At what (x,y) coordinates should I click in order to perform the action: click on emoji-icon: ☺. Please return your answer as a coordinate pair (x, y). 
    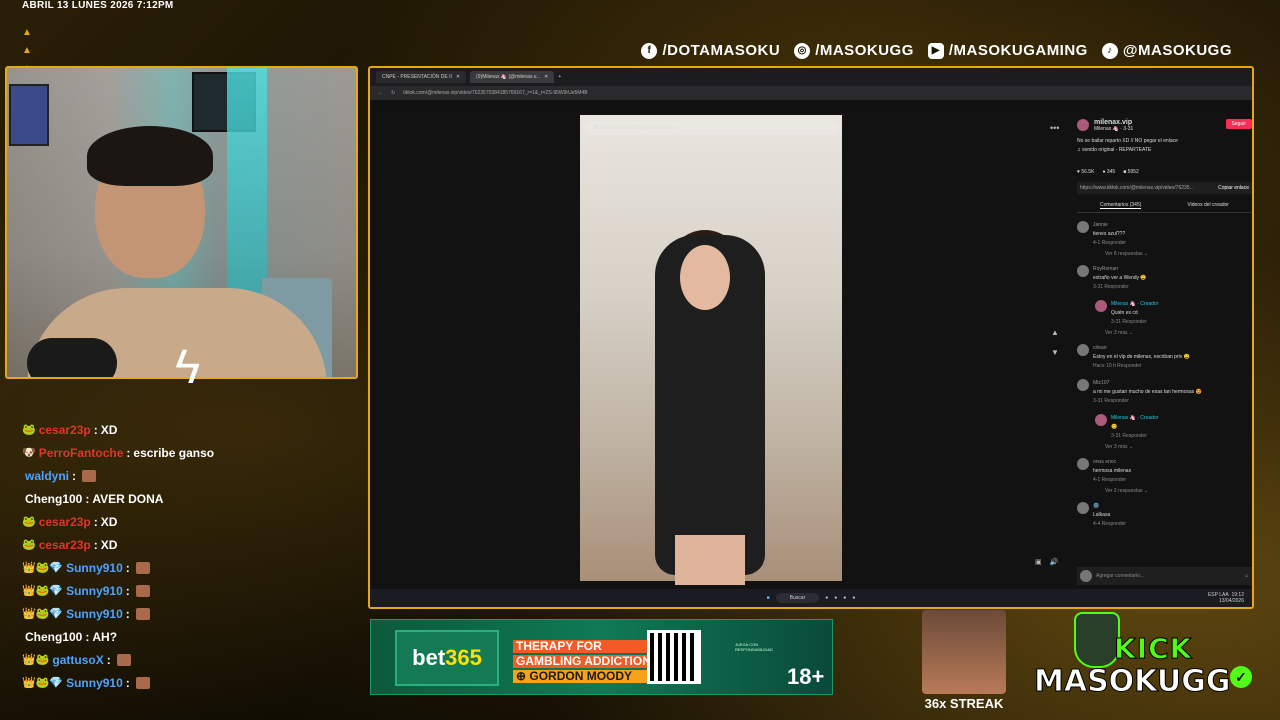
    Looking at the image, I should click on (1246, 576).